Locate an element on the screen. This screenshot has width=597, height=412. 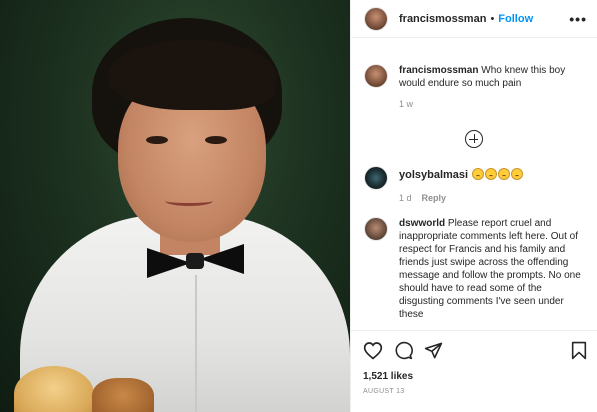
bookmark-icon is located at coordinates (579, 350).